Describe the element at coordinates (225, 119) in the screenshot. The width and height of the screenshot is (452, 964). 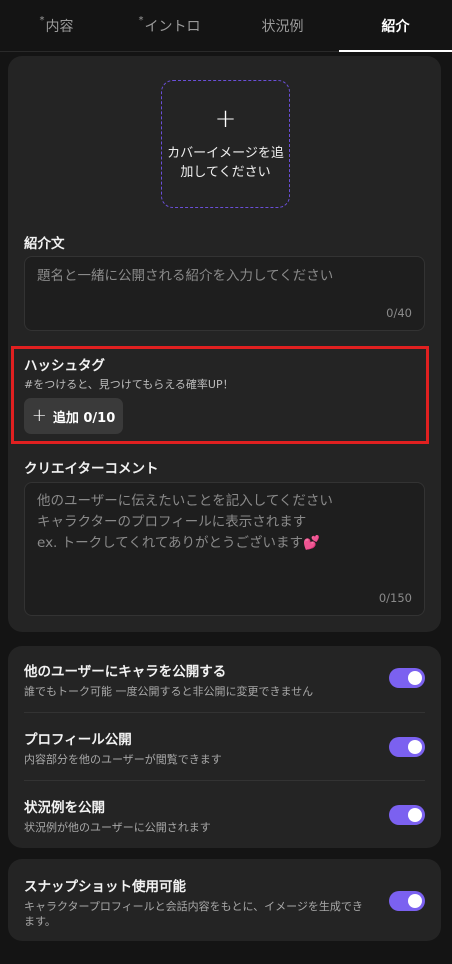
I see `plus-icon: +` at that location.